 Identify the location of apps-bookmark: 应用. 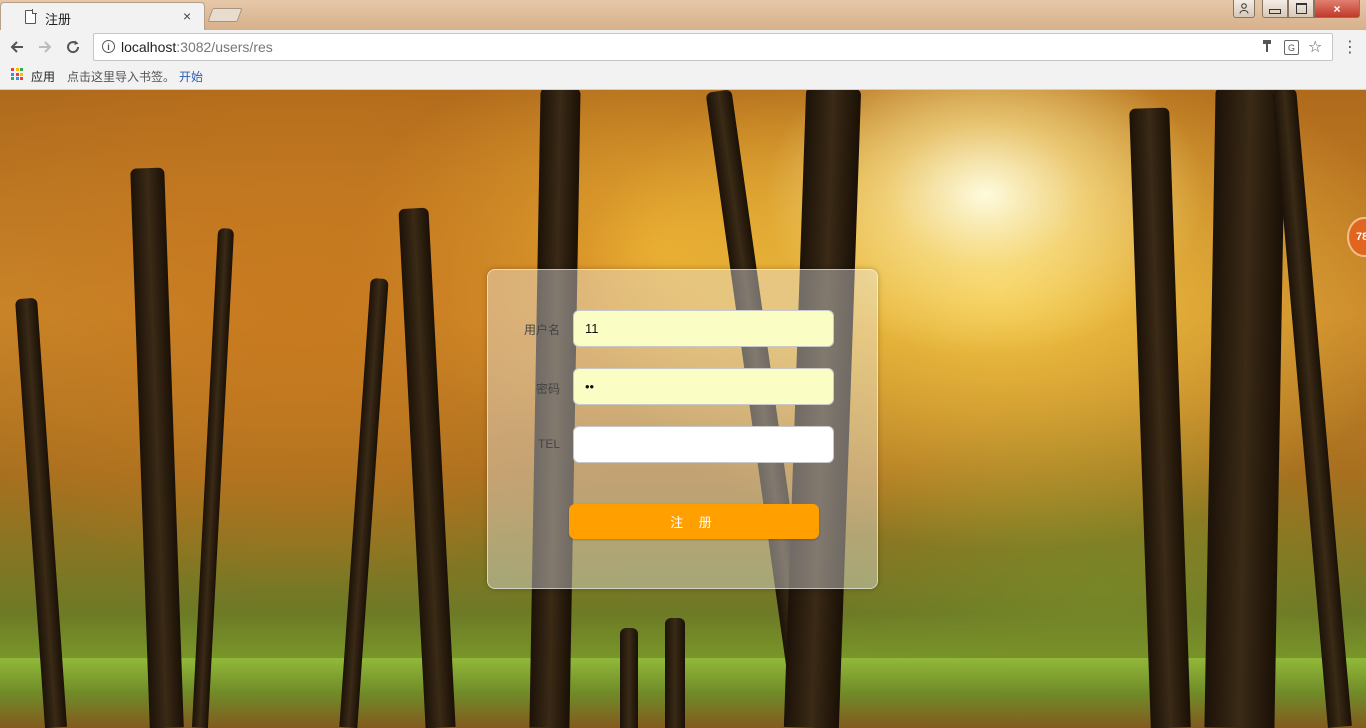
(43, 76).